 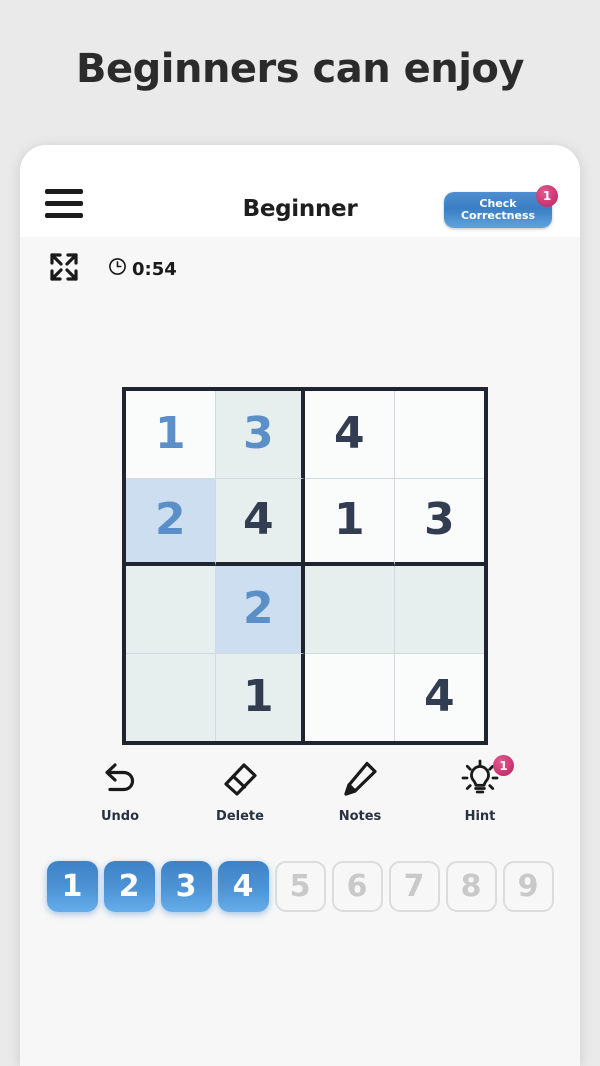 What do you see at coordinates (439, 610) in the screenshot?
I see `board-cell-r3c4` at bounding box center [439, 610].